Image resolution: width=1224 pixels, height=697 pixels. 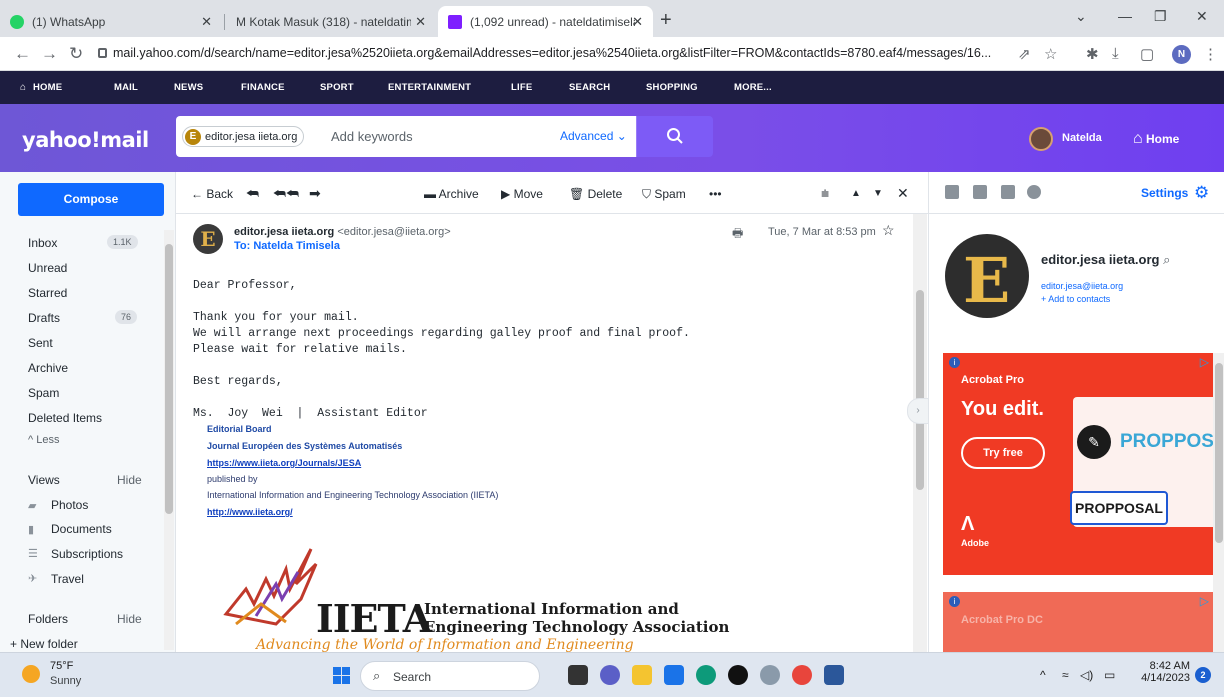 What do you see at coordinates (284, 463) in the screenshot?
I see `signature-journal-link: https://www.iieta.org/Journals/JESA` at bounding box center [284, 463].